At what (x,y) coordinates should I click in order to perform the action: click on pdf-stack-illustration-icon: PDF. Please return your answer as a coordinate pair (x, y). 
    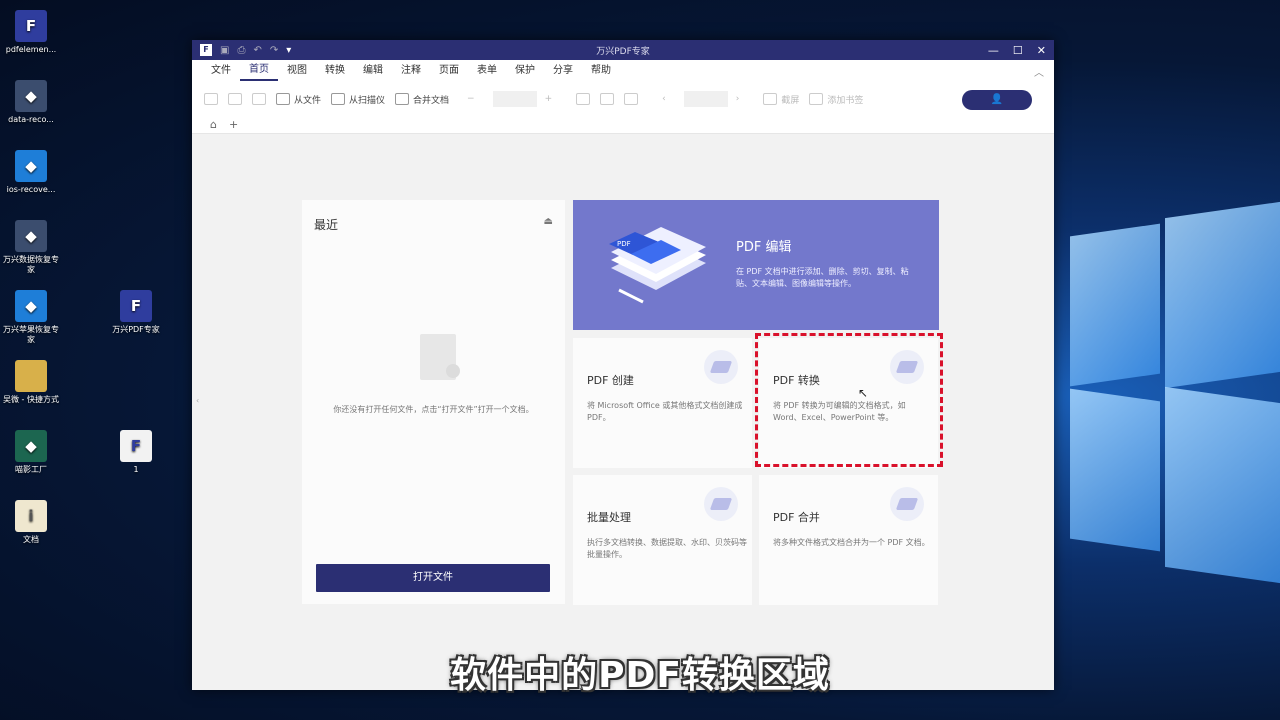
    Looking at the image, I should click on (657, 265).